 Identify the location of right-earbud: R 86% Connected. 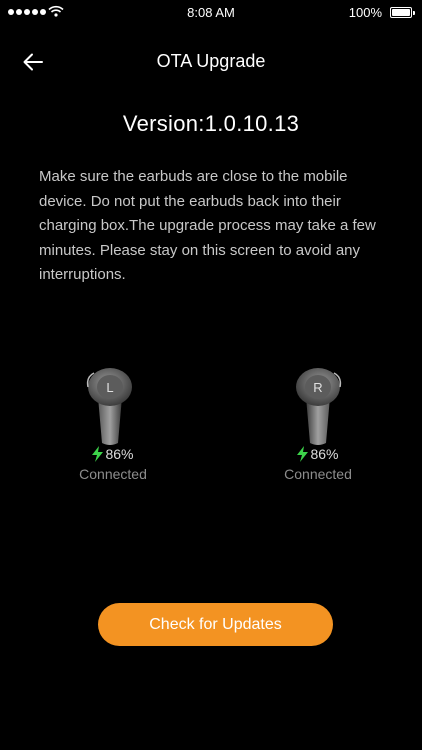
(318, 427).